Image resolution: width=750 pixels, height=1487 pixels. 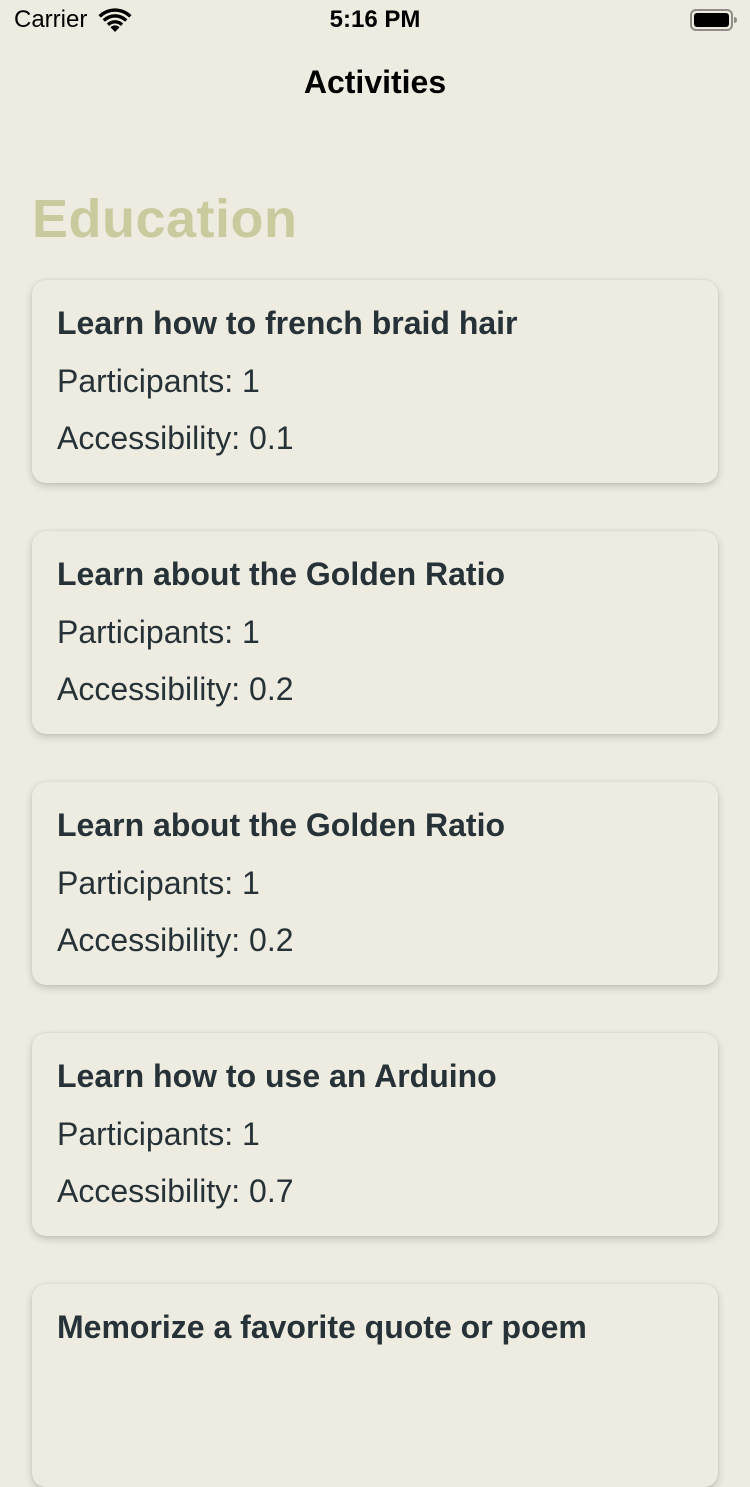 I want to click on activity-accessibility: Accessibility: 0.1, so click(x=175, y=438).